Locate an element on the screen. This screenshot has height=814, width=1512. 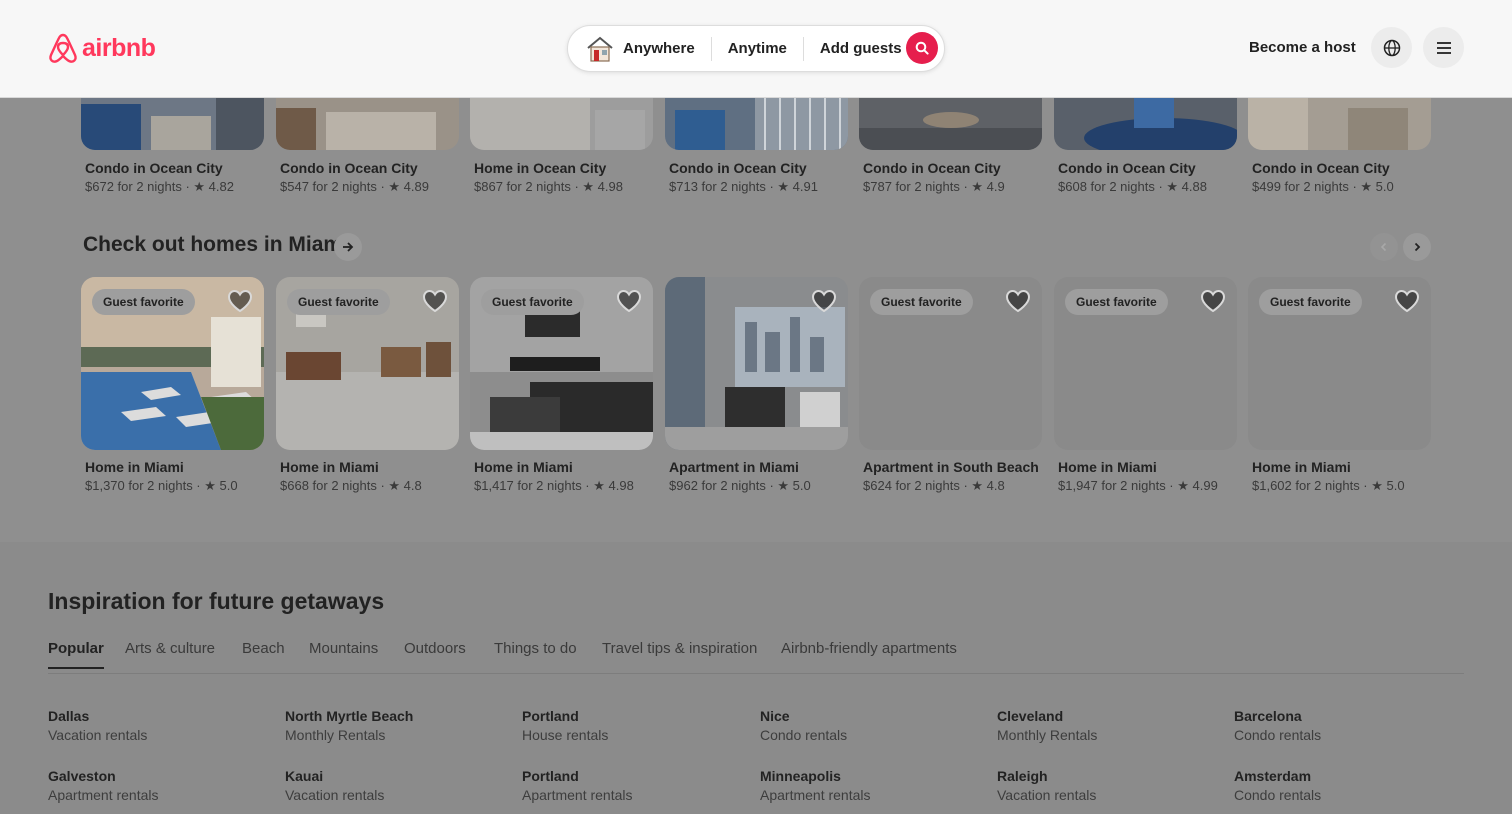
destination-name: Minneapolis is located at coordinates (800, 776).